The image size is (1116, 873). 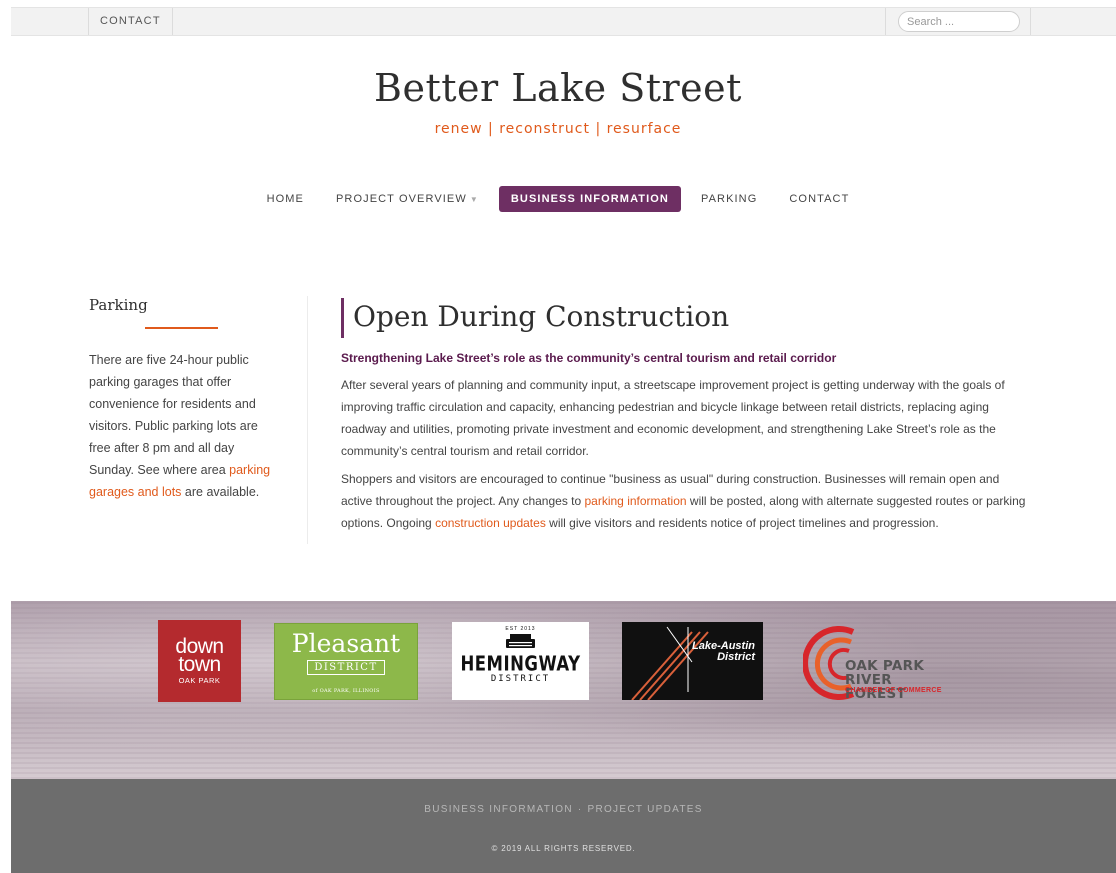 I want to click on downtown-oak-park-logo: down town OAK PARK, so click(x=199, y=661).